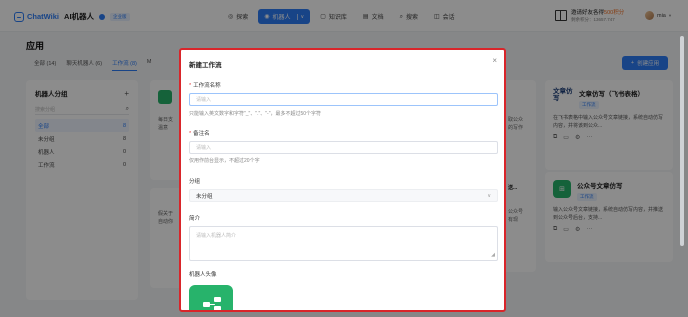  I want to click on chevron-down-icon: ∨, so click(489, 195).